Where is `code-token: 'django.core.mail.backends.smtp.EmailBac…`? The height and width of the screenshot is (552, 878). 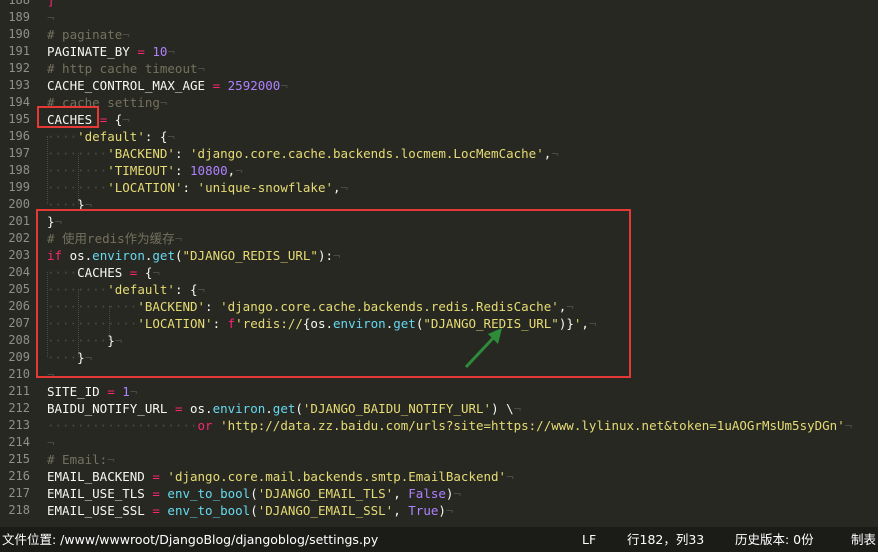 code-token: 'django.core.mail.backends.smtp.EmailBac… is located at coordinates (337, 476).